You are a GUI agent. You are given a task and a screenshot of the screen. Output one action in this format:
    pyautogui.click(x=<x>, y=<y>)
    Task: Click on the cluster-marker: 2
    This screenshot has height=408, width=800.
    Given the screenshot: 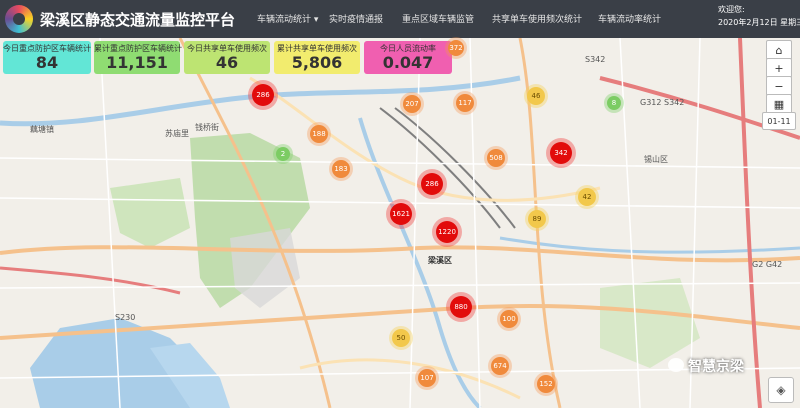 What is the action you would take?
    pyautogui.click(x=283, y=154)
    